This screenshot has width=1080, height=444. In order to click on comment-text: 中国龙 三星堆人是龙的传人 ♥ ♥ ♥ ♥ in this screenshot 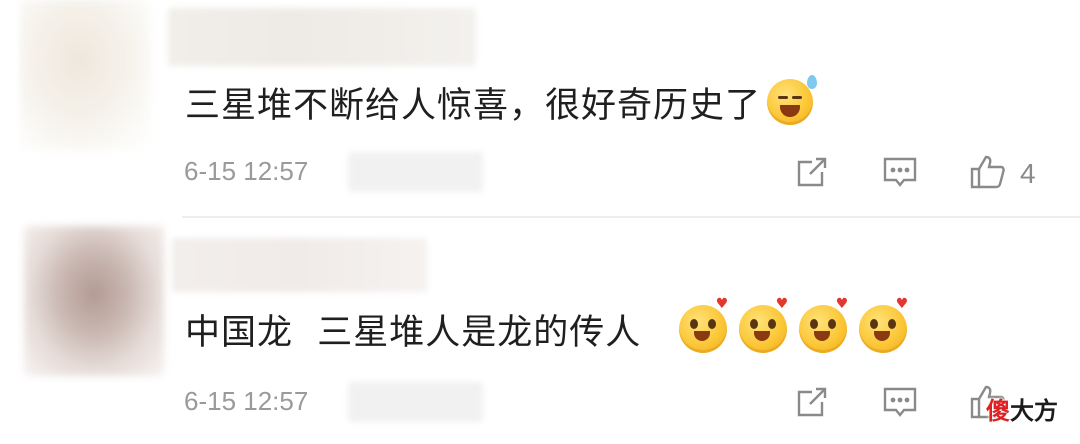, I will do `click(546, 327)`.